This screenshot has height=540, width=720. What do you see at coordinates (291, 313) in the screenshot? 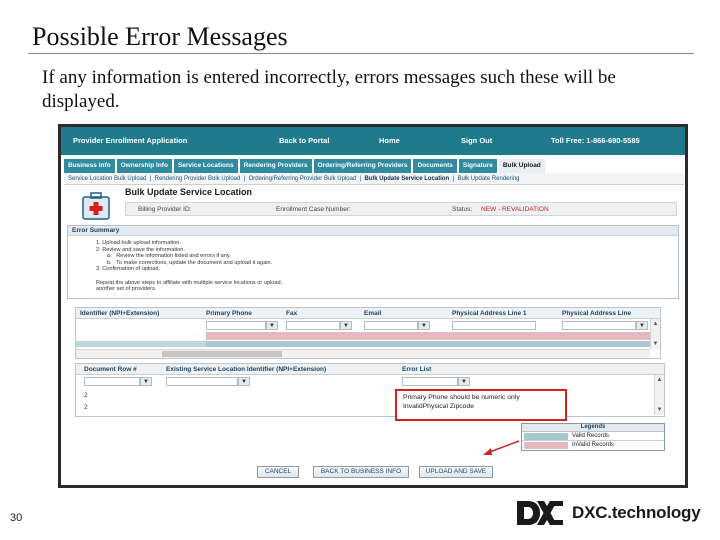
I see `column-fax: Fax` at bounding box center [291, 313].